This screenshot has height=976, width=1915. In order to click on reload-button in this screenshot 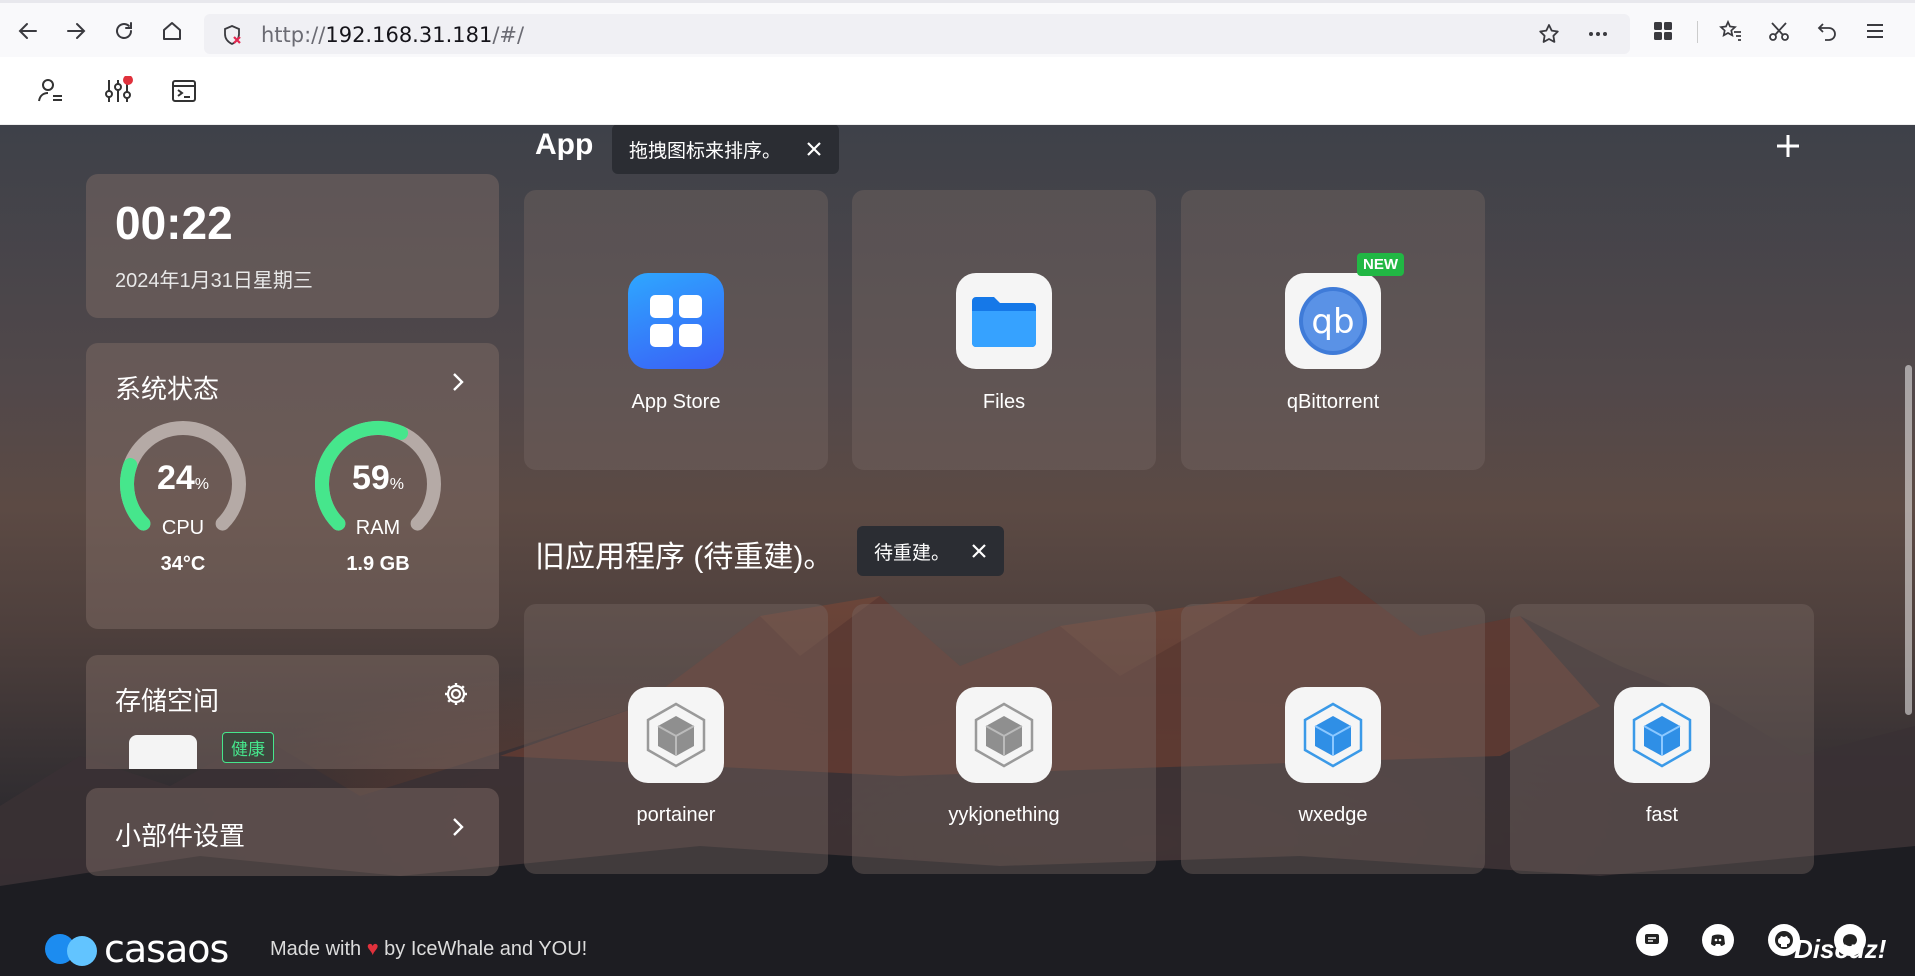, I will do `click(124, 31)`.